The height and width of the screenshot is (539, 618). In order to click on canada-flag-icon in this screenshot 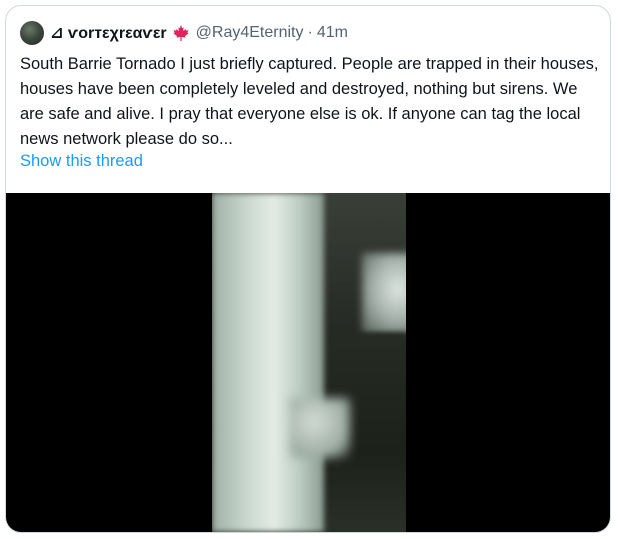, I will do `click(181, 33)`.